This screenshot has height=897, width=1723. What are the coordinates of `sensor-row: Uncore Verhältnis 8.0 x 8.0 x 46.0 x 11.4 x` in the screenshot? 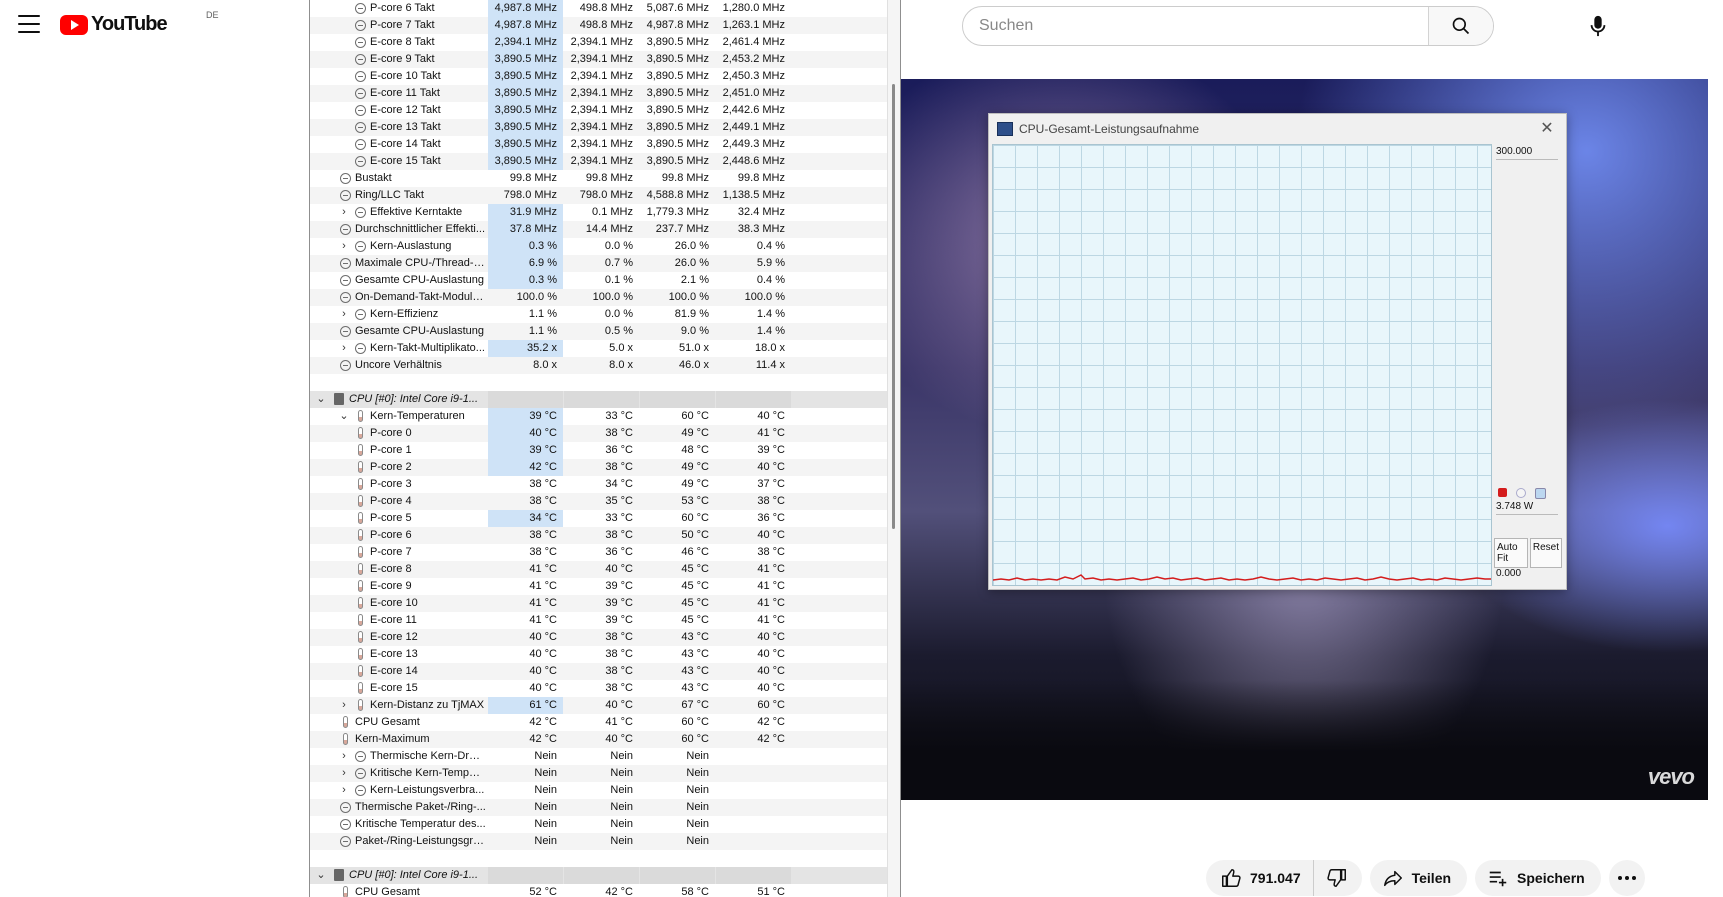 It's located at (598, 365).